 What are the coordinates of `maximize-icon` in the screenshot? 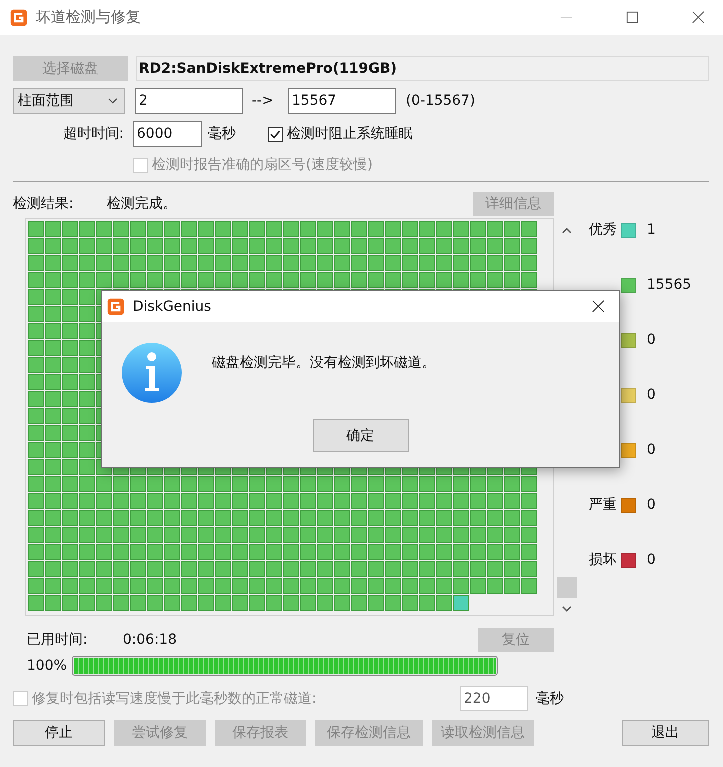 It's located at (632, 17).